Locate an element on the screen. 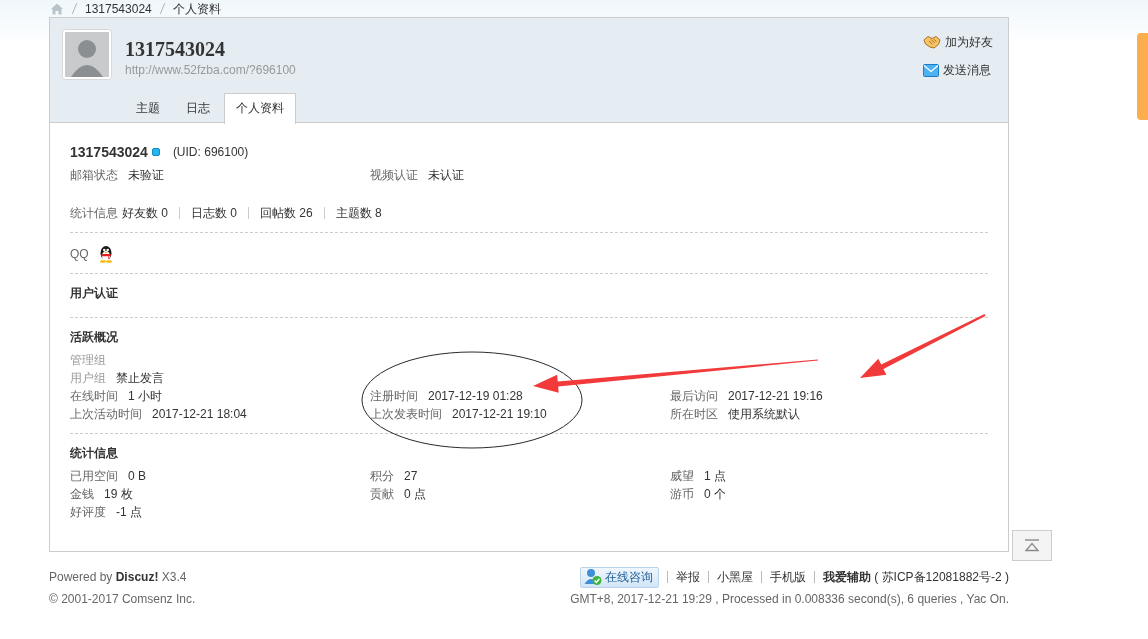 This screenshot has height=639, width=1148. field-label: 注册时间 is located at coordinates (394, 396).